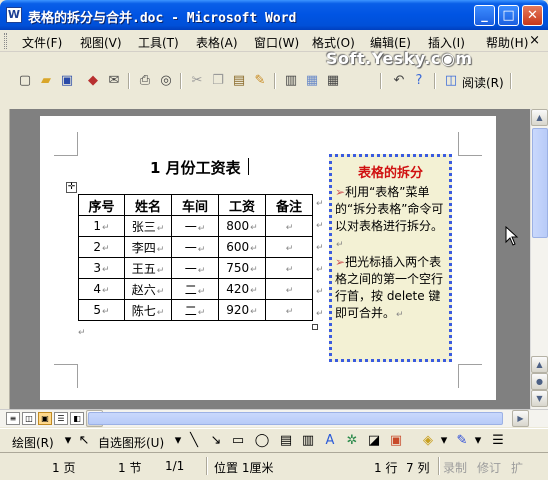 The width and height of the screenshot is (548, 480). Describe the element at coordinates (84, 441) in the screenshot. I see `select-objects-icon: ↖` at that location.